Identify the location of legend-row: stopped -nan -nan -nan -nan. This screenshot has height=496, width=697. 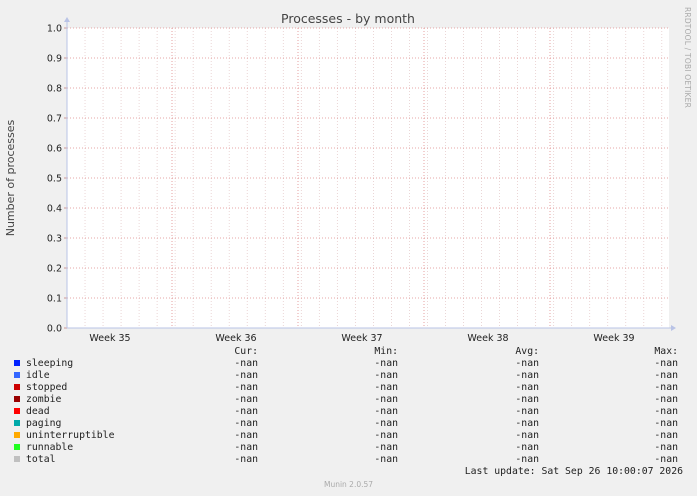
(354, 388).